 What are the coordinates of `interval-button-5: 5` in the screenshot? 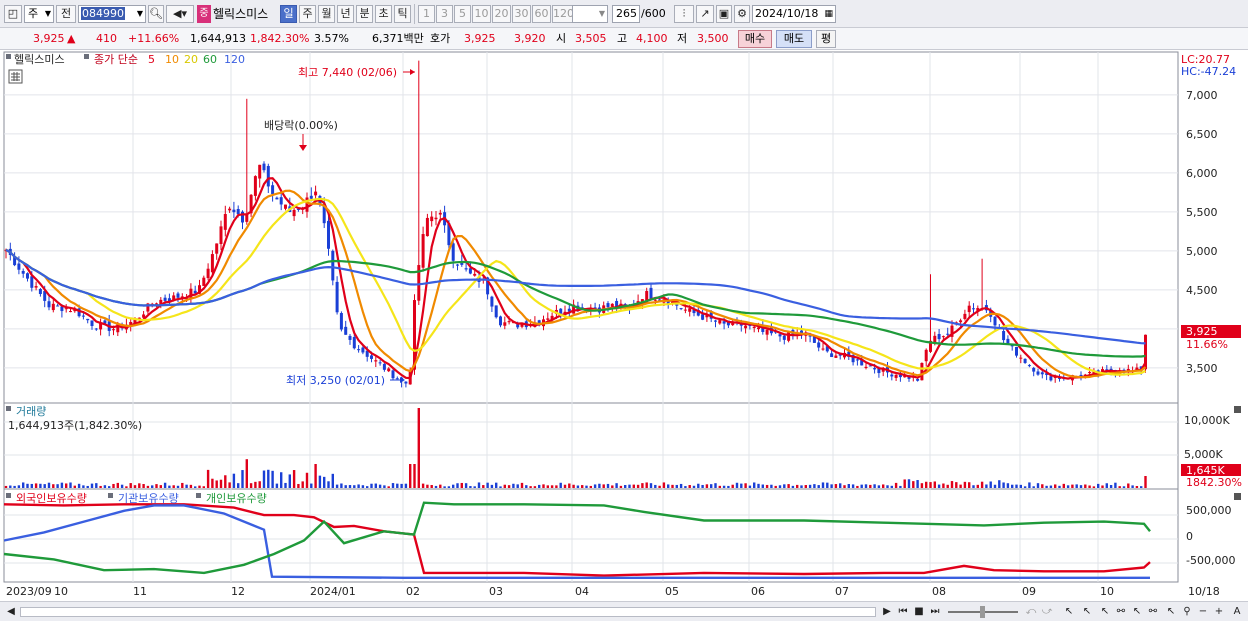 It's located at (462, 14).